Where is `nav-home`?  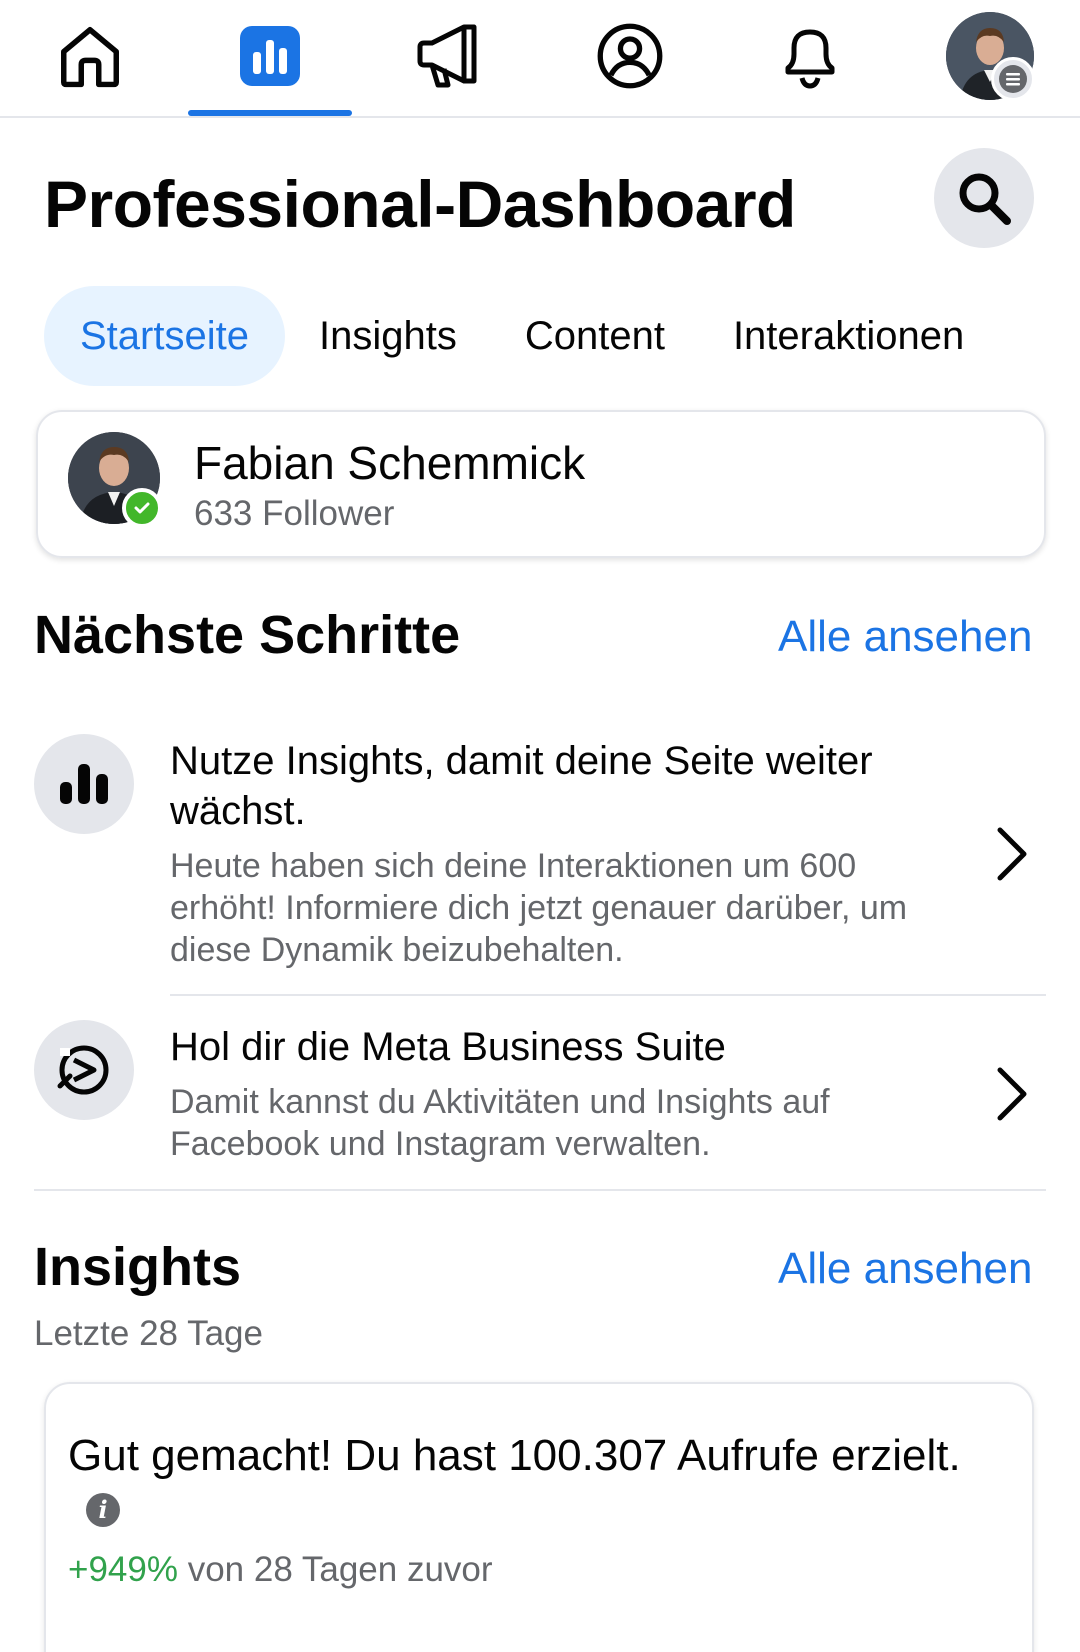 nav-home is located at coordinates (90, 56).